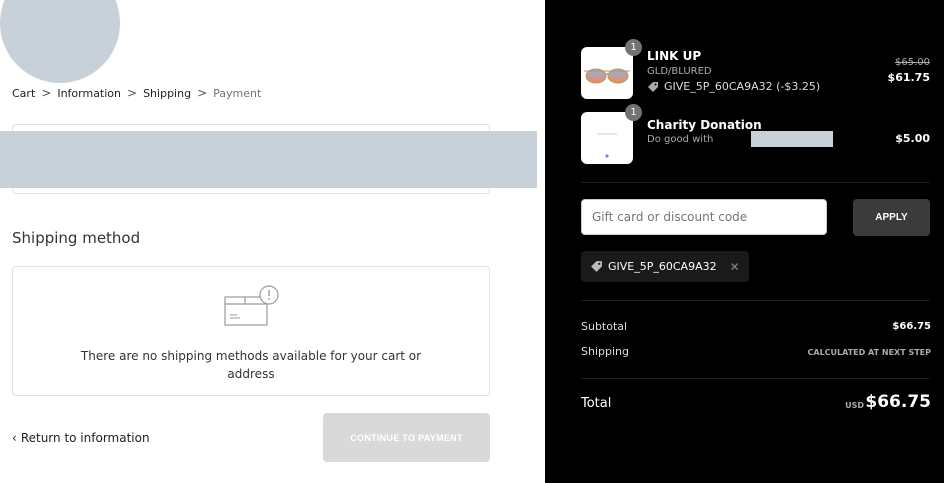  I want to click on subtotal-label: Subtotal, so click(604, 326).